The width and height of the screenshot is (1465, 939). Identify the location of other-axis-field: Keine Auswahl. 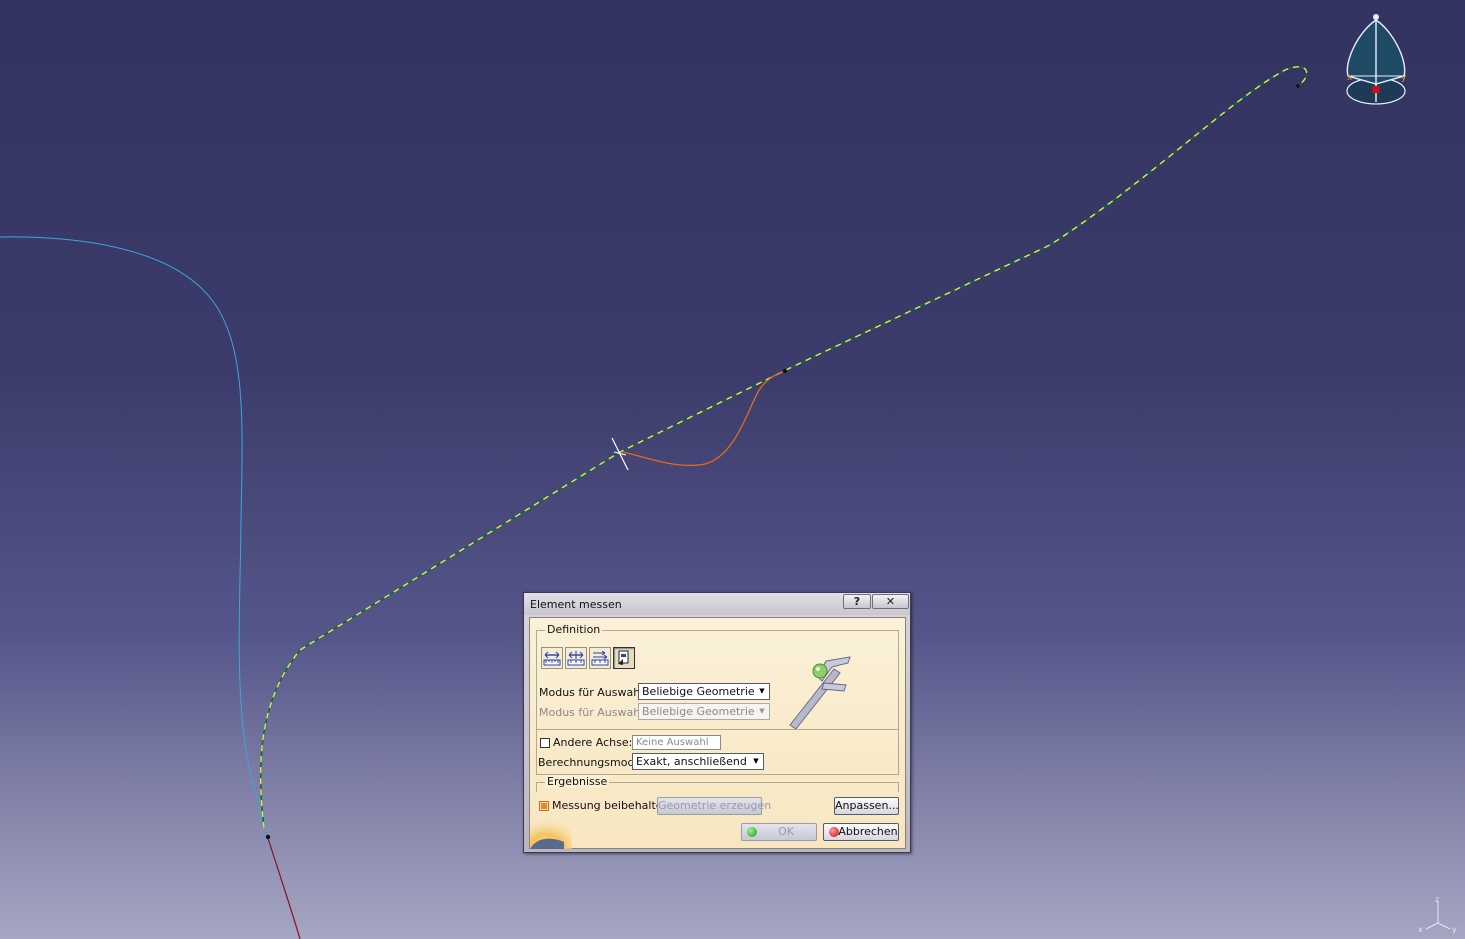
(676, 742).